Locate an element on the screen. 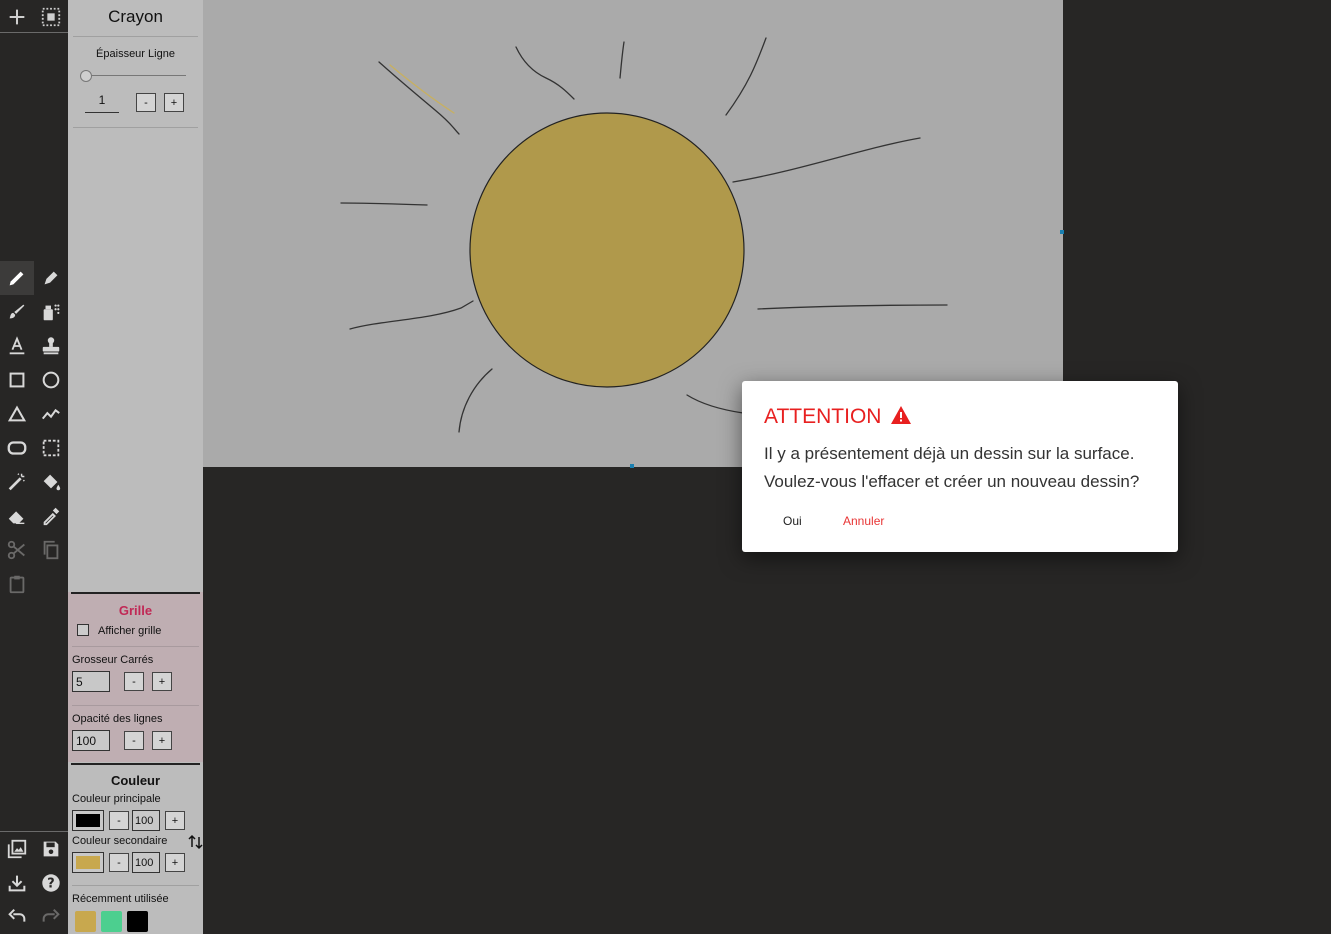 This screenshot has width=1331, height=934. primary-opacity-input: 100 is located at coordinates (146, 820).